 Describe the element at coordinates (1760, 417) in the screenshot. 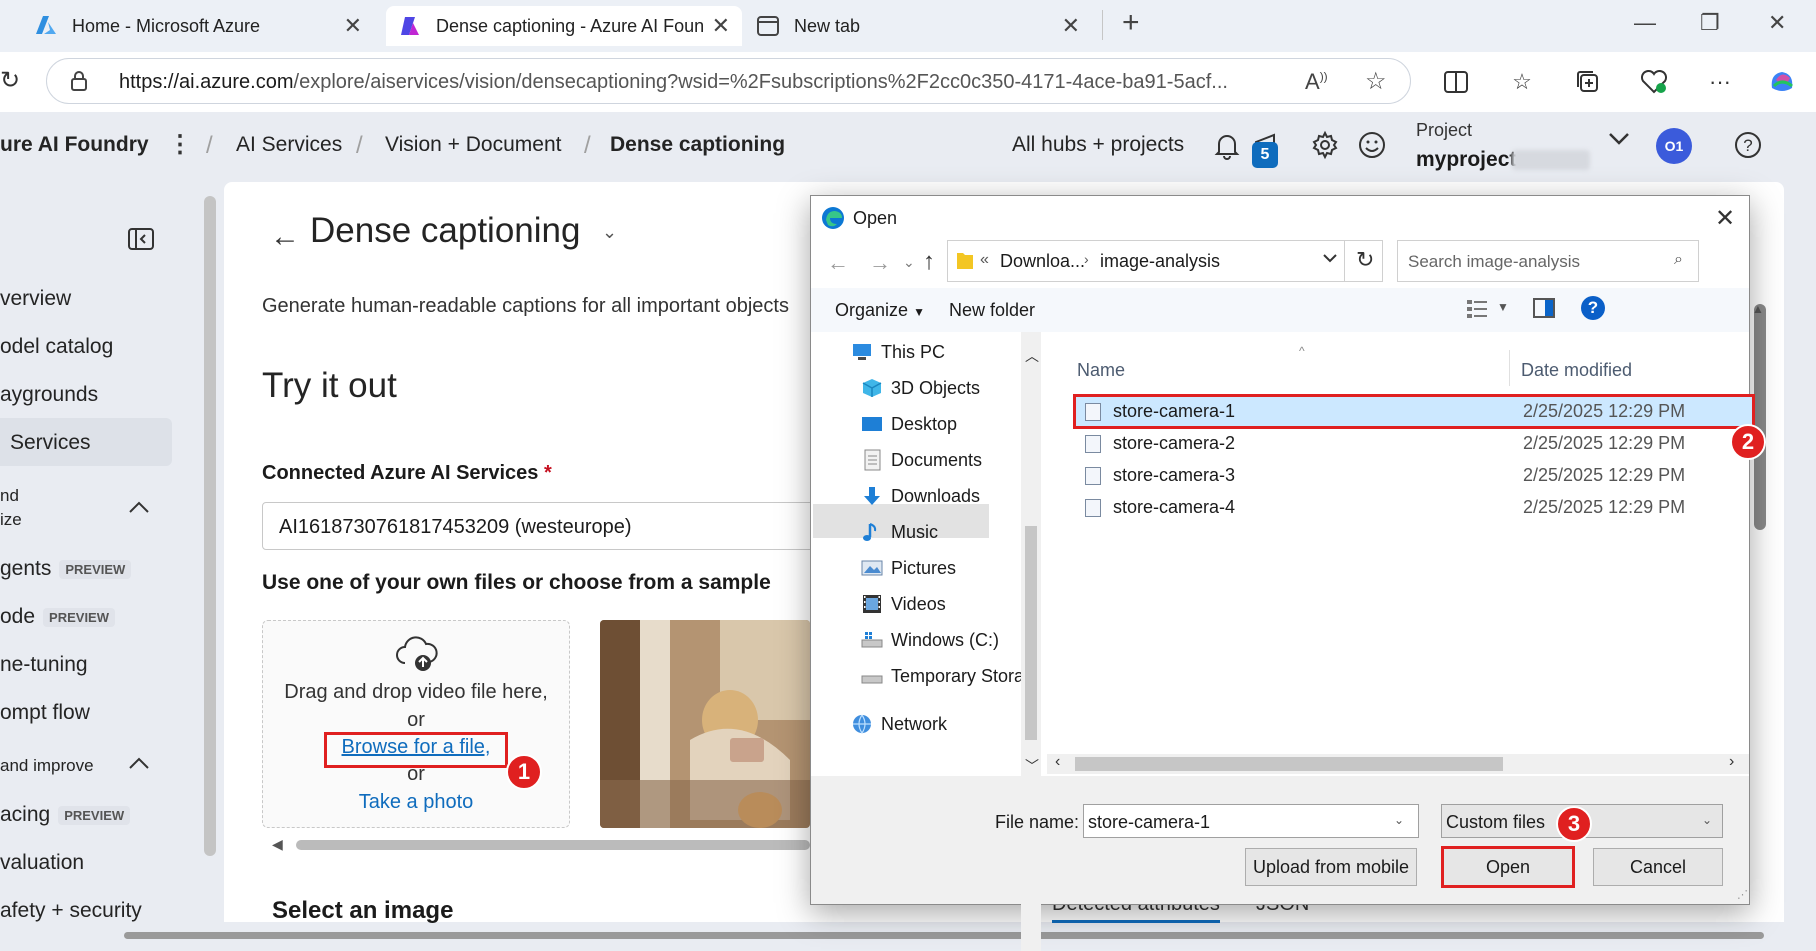

I see `main-vertical-scrollbar` at that location.